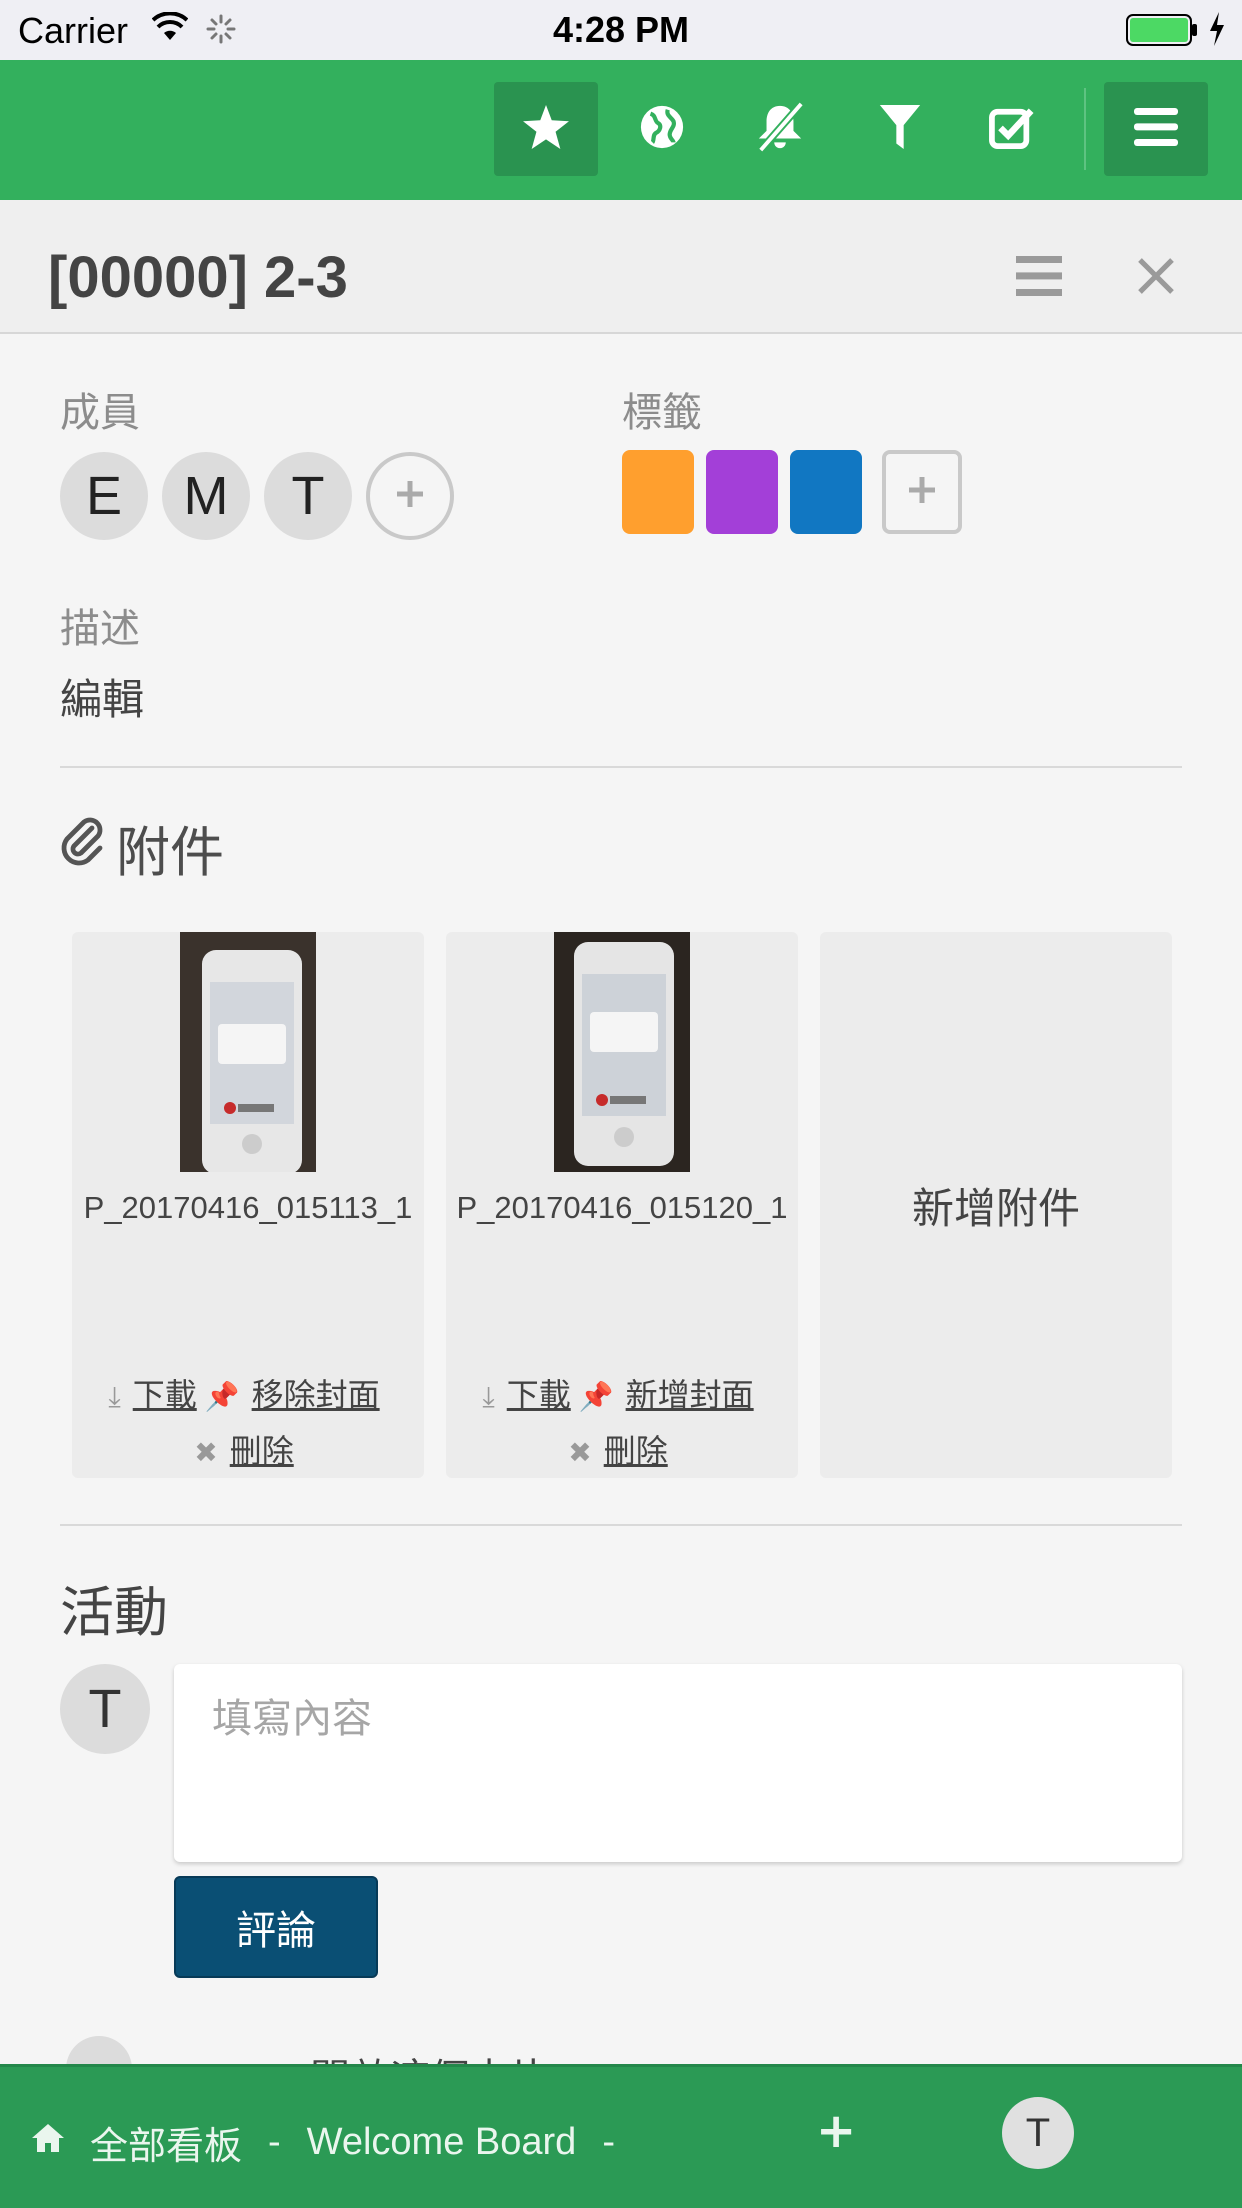  I want to click on attachment-name: P_20170416_015113_1, so click(248, 1207).